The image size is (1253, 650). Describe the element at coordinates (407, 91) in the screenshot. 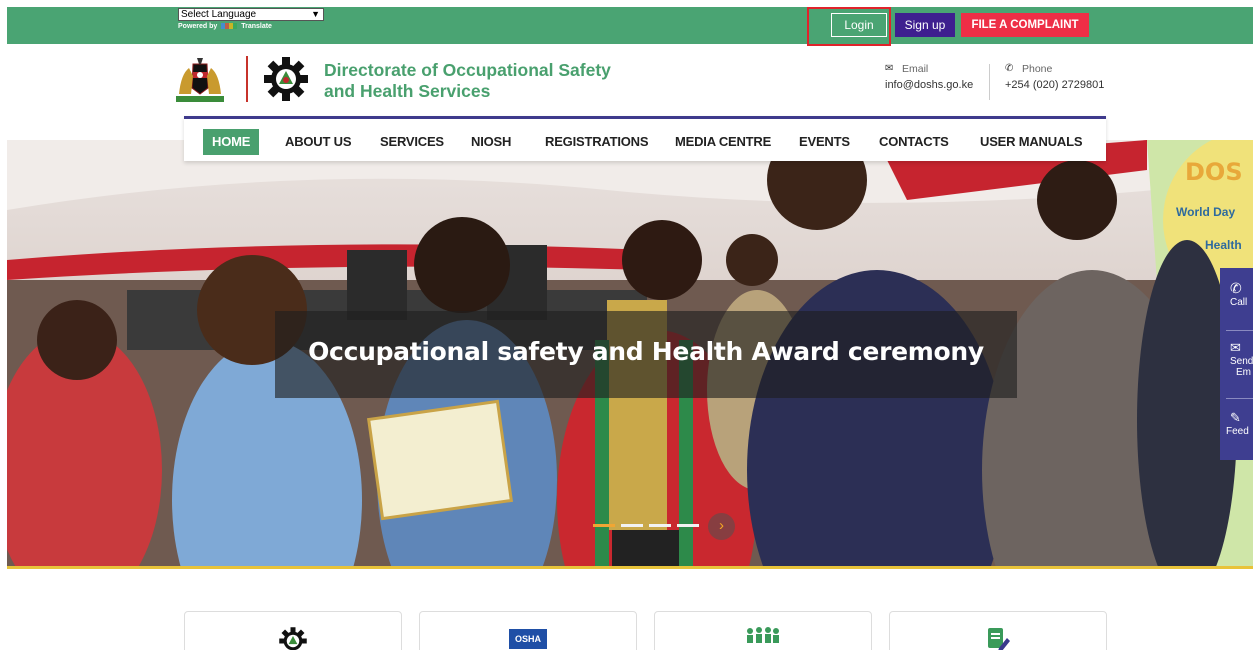

I see `org-name-line2: and Health Services` at that location.